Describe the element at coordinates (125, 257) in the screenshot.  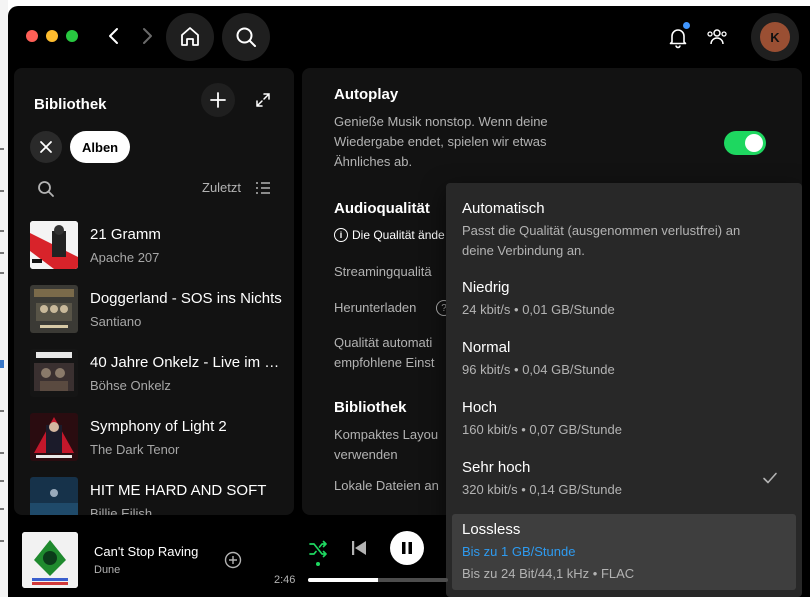
I see `album-artist: Apache 207` at that location.